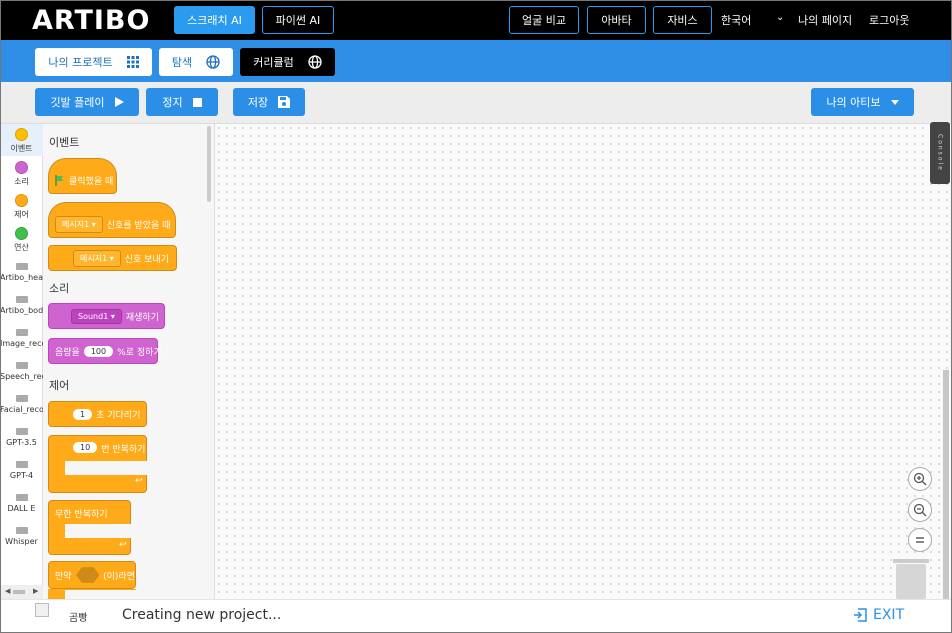 This screenshot has width=952, height=633. What do you see at coordinates (476, 61) in the screenshot?
I see `nav-bar: 나의 프로젝트 탐색 커리큘럼` at bounding box center [476, 61].